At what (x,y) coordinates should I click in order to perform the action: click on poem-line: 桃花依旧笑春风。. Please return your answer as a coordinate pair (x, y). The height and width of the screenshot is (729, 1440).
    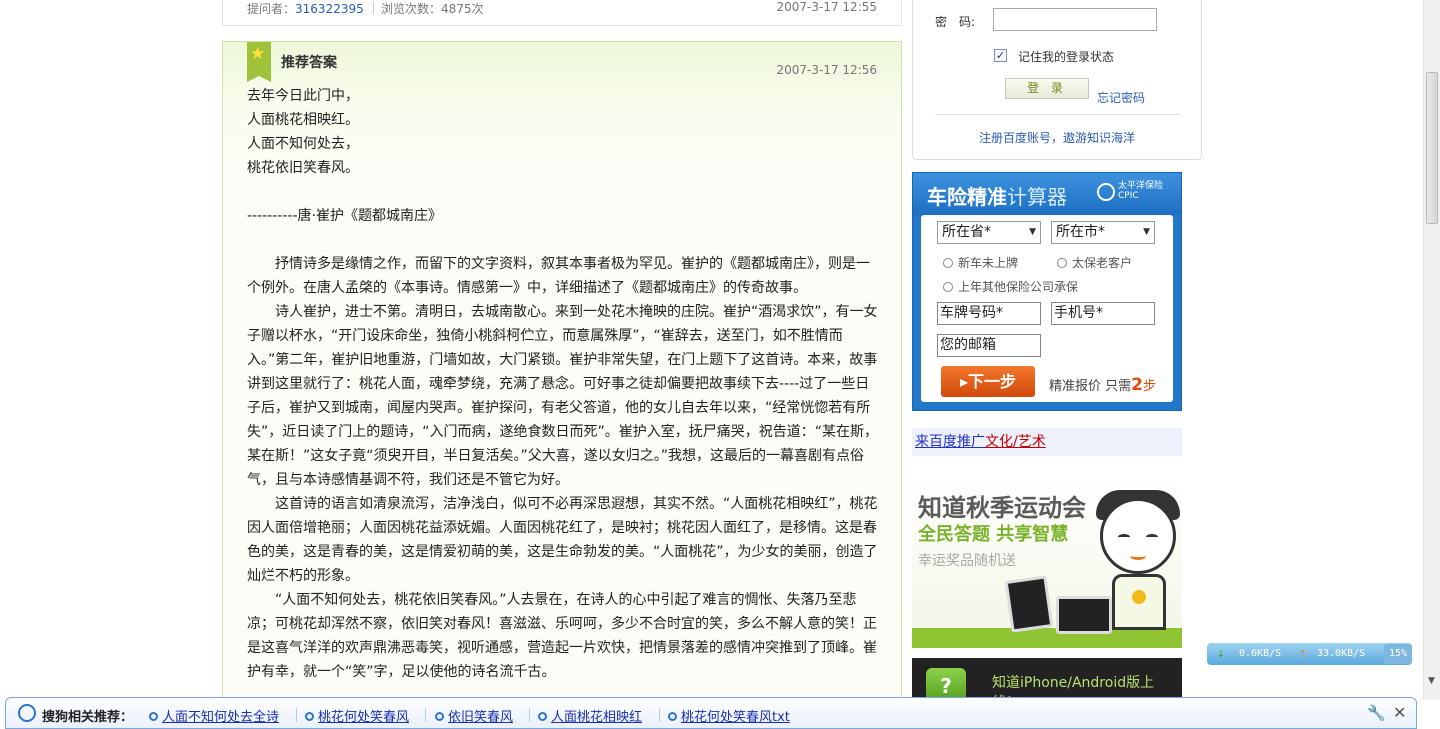
    Looking at the image, I should click on (303, 168).